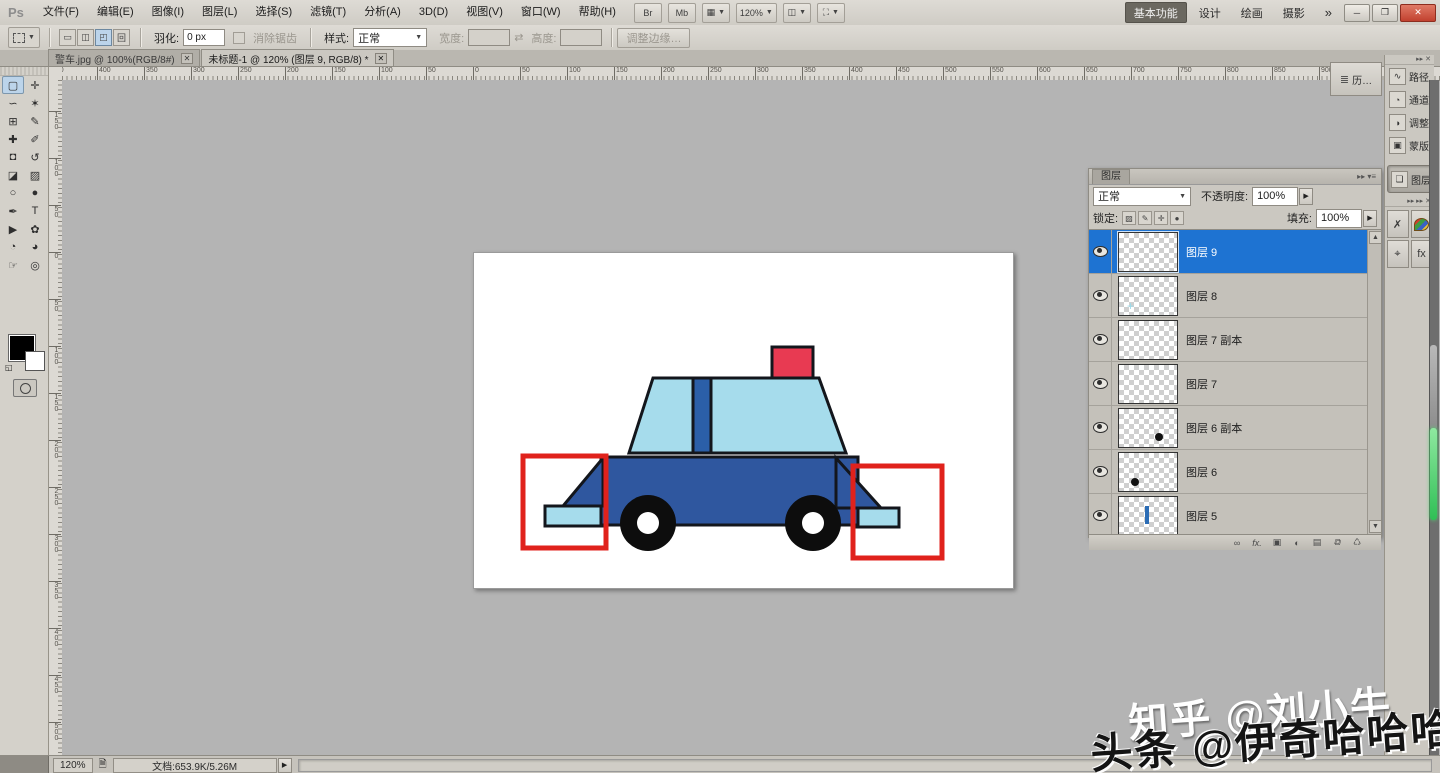  I want to click on selection-add-button: ◫, so click(85, 37).